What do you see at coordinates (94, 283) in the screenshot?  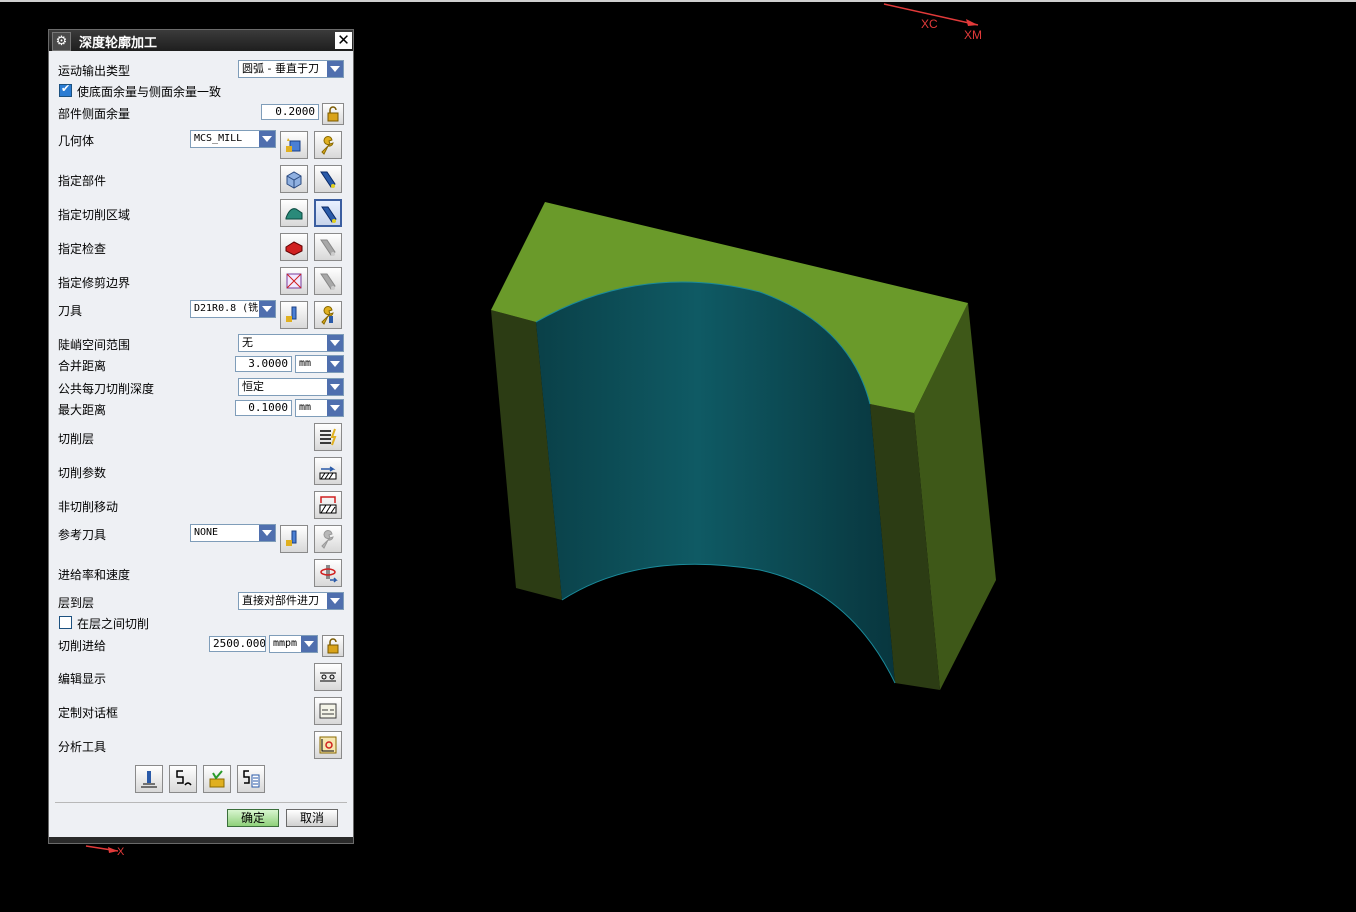 I see `specify-trim-label: 指定修剪边界` at bounding box center [94, 283].